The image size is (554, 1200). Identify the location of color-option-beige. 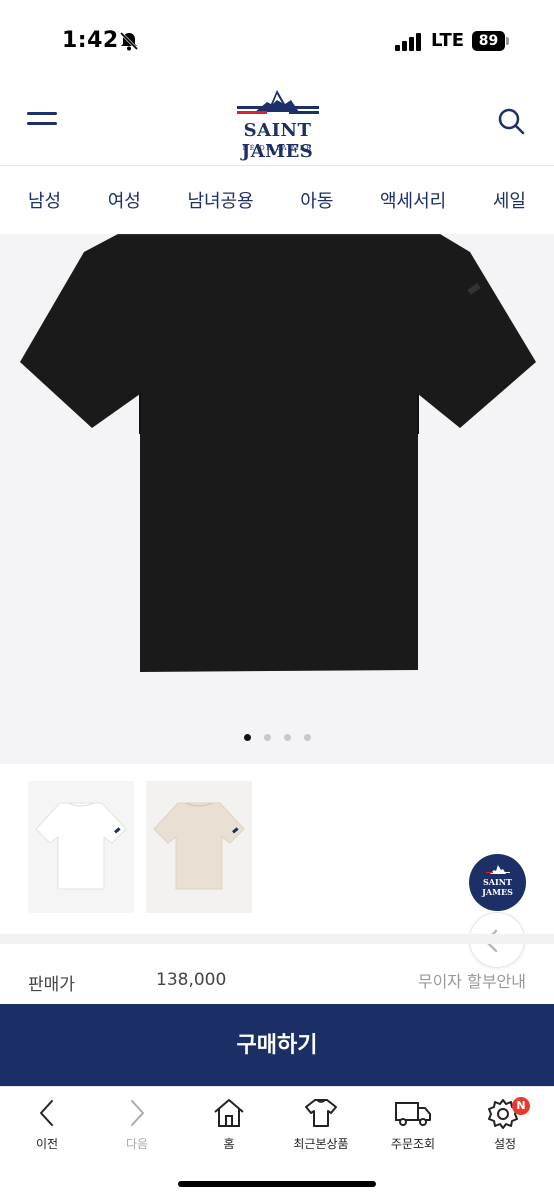
(199, 847).